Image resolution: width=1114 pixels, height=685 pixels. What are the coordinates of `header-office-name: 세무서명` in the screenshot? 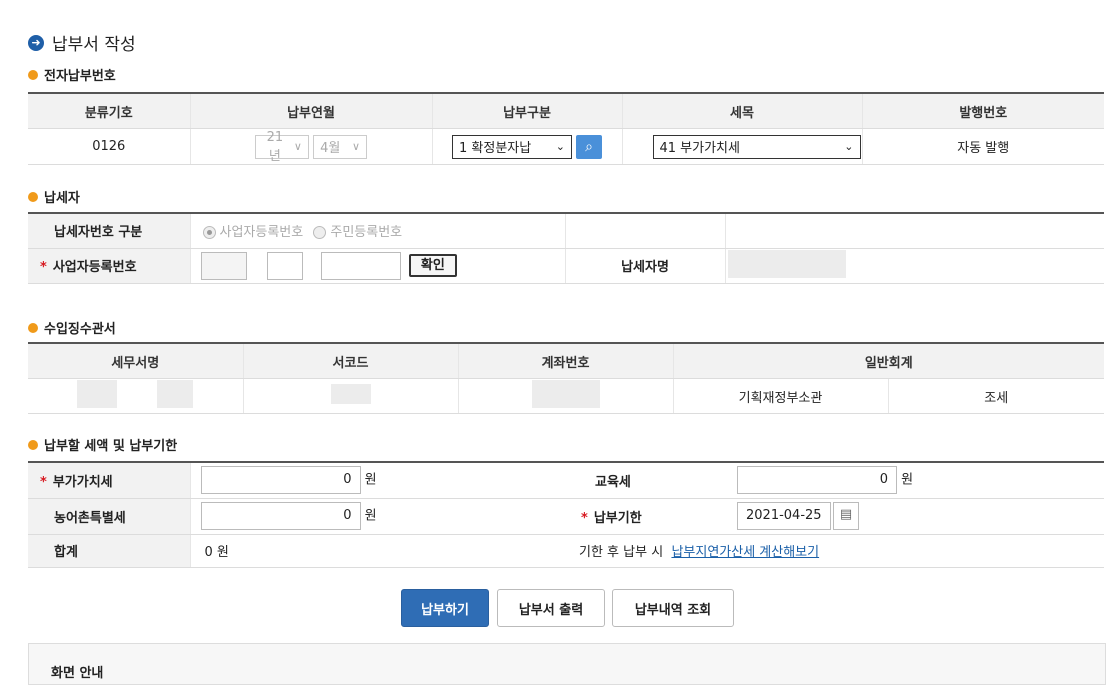 It's located at (135, 360).